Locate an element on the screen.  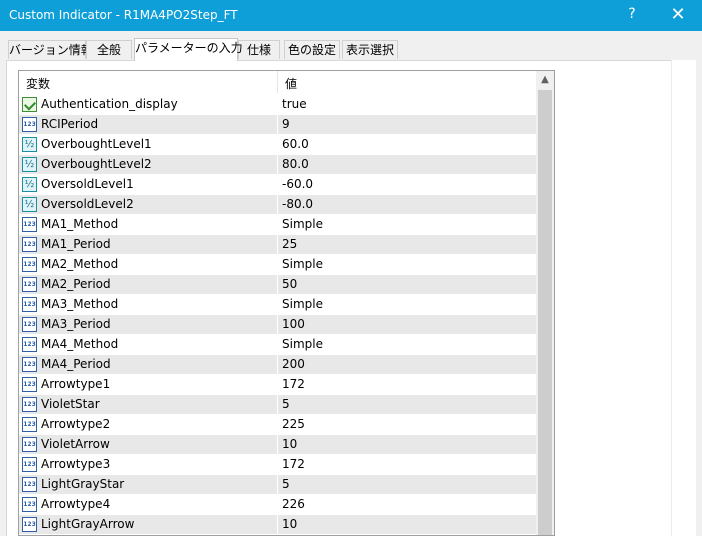
table-row: MA3_Period 100 is located at coordinates (277, 325).